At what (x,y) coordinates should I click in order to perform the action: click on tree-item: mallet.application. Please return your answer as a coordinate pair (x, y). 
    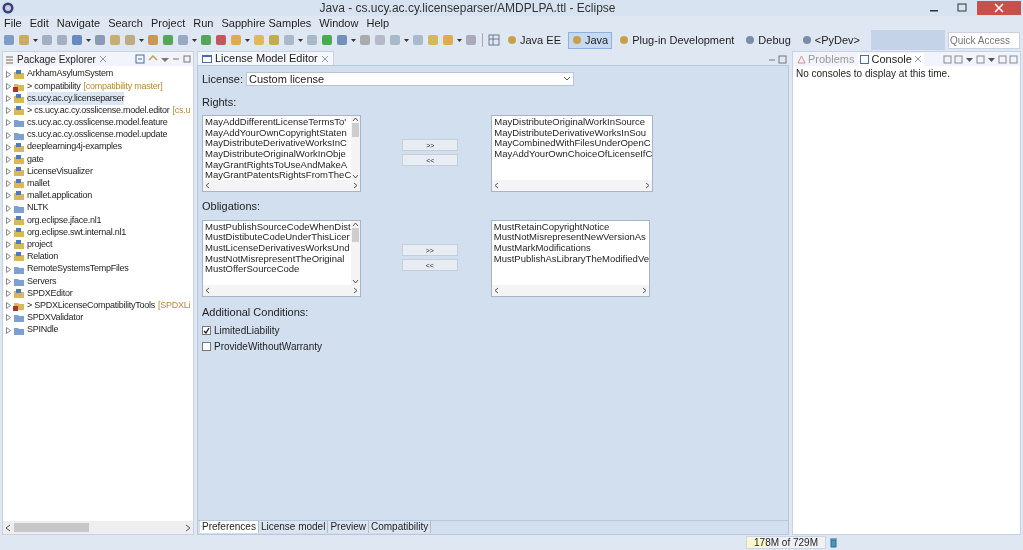
    Looking at the image, I should click on (60, 196).